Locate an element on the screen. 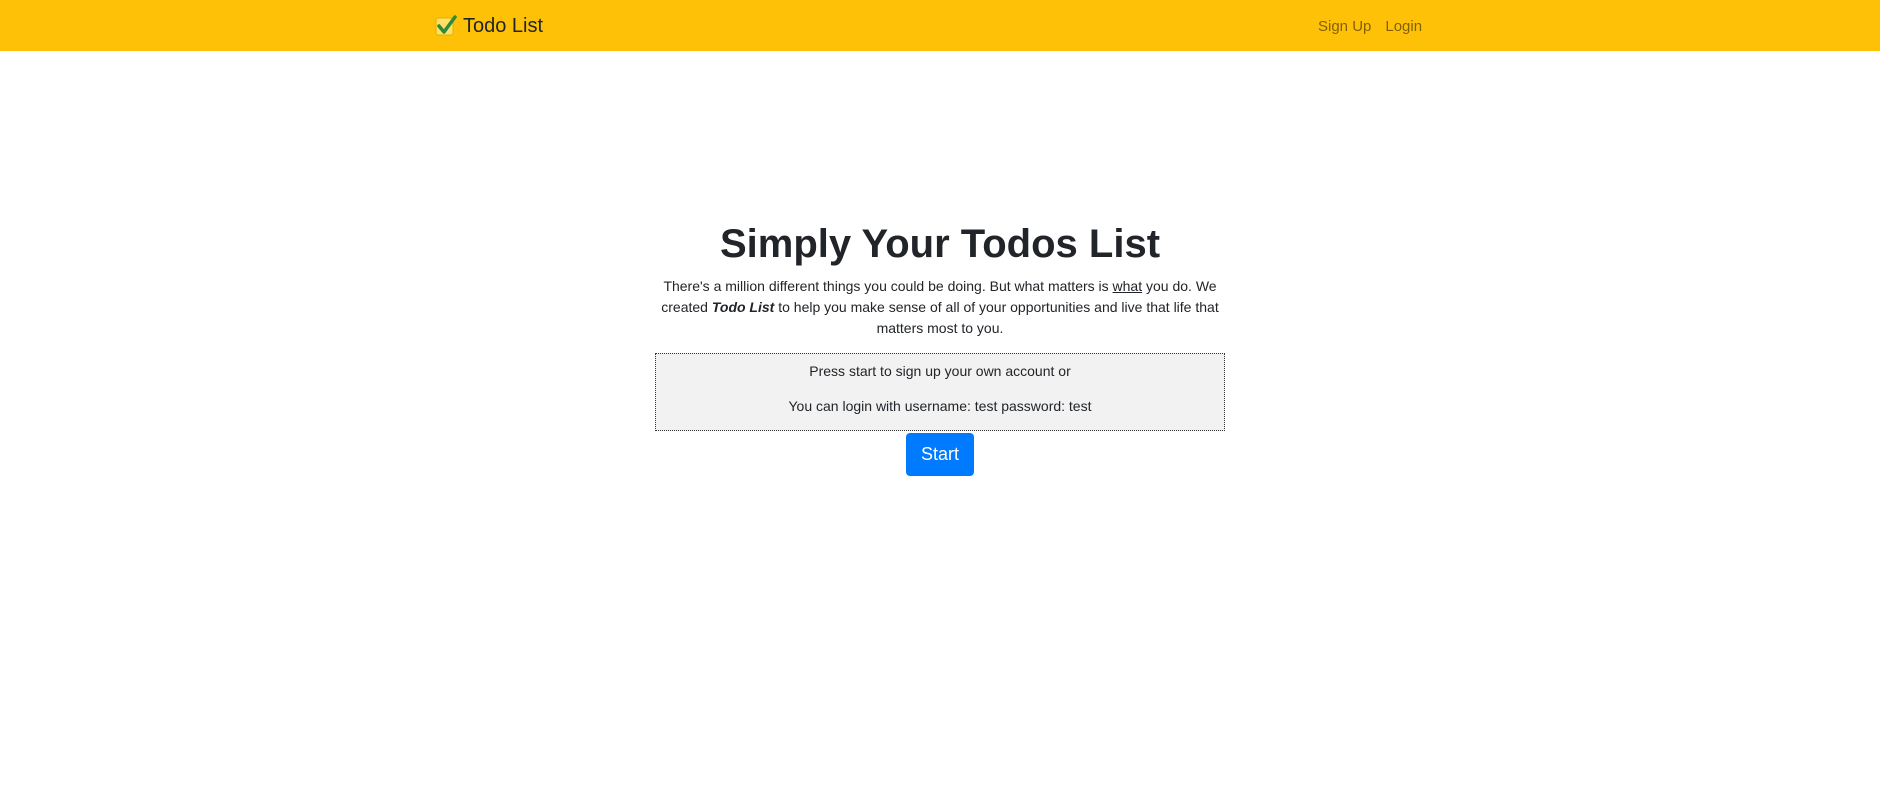 The height and width of the screenshot is (798, 1880). page-title: Simply Your Todos List is located at coordinates (940, 244).